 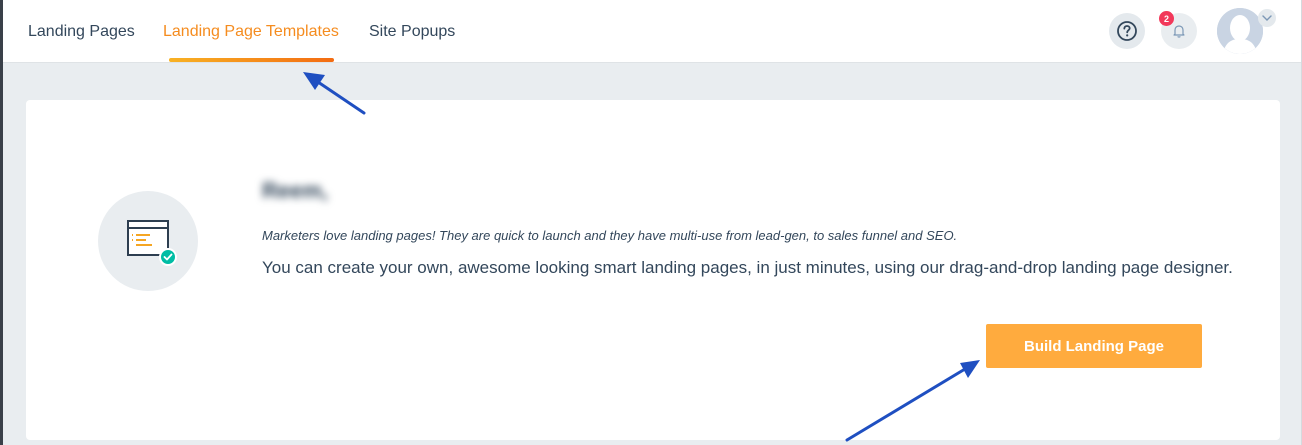 I want to click on notification-count-badge: 2, so click(x=1166, y=18).